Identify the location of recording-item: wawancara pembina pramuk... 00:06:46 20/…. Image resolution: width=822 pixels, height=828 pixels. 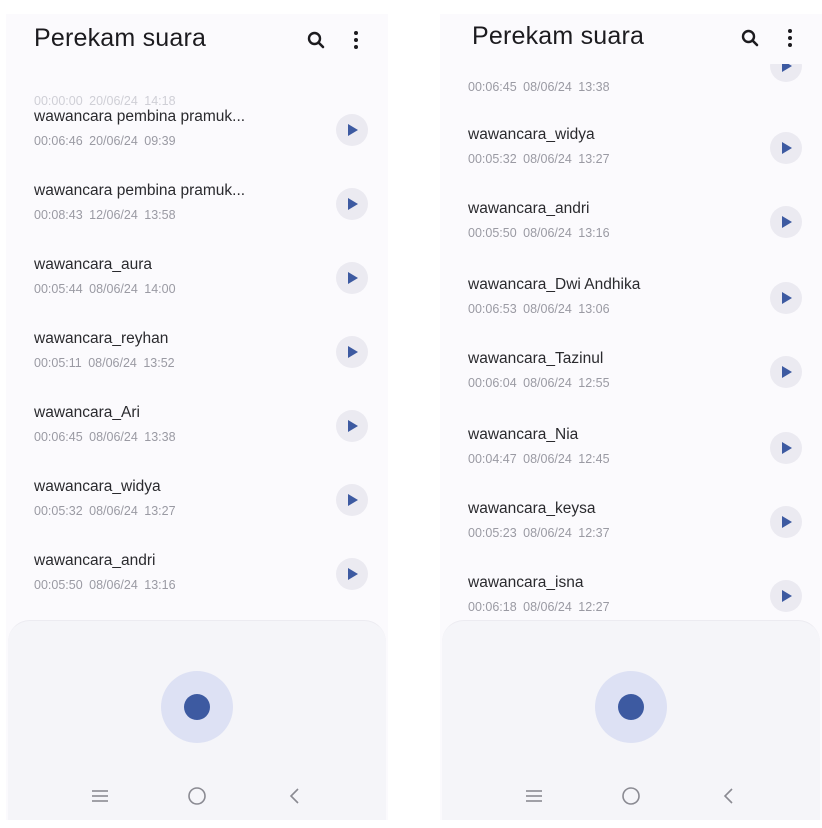
(197, 145).